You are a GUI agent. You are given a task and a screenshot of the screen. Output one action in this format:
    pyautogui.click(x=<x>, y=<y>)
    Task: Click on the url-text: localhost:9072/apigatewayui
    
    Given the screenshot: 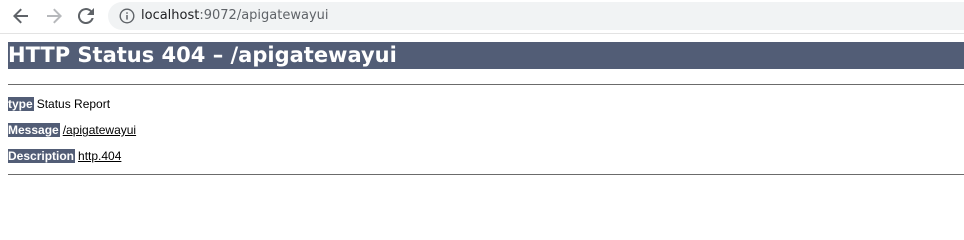 What is the action you would take?
    pyautogui.click(x=235, y=16)
    